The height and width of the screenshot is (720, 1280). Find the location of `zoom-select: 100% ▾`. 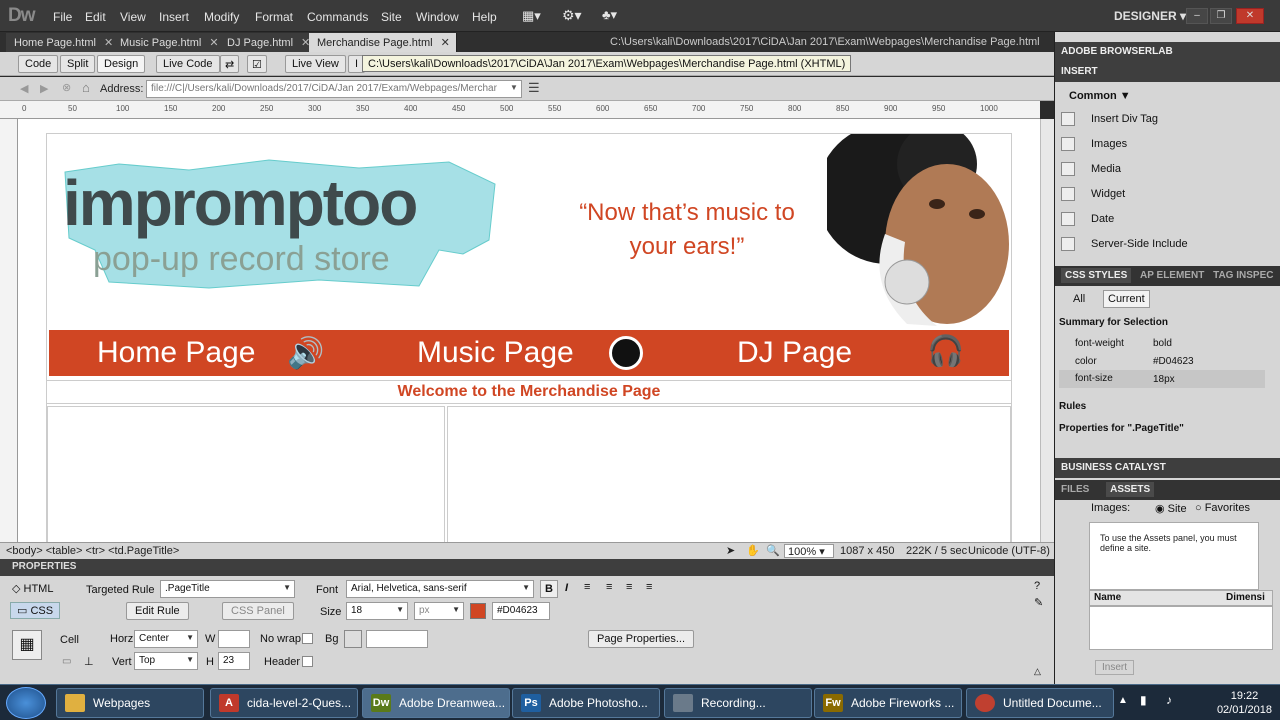

zoom-select: 100% ▾ is located at coordinates (809, 551).